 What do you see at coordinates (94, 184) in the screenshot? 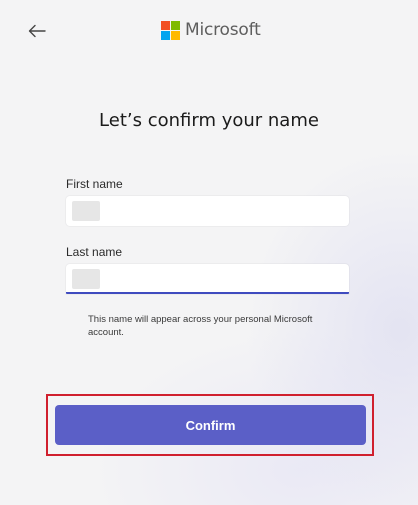
I see `first-name-label: First name` at bounding box center [94, 184].